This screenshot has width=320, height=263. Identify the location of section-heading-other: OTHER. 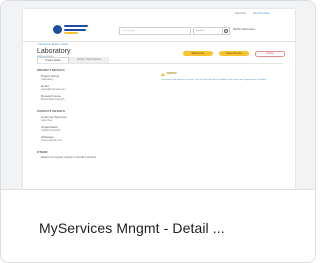
(42, 152).